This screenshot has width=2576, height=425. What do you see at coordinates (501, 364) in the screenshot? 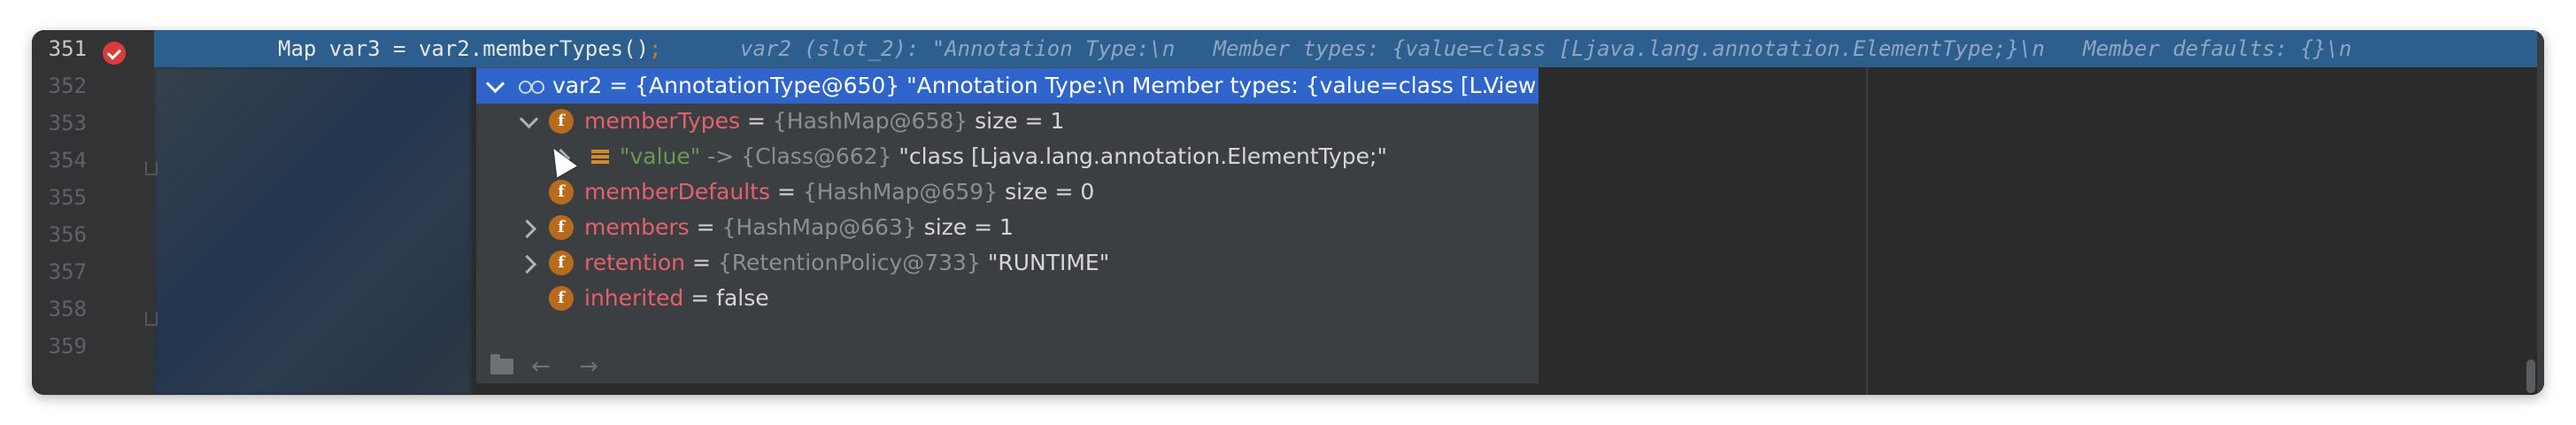
I see `folder-icon` at bounding box center [501, 364].